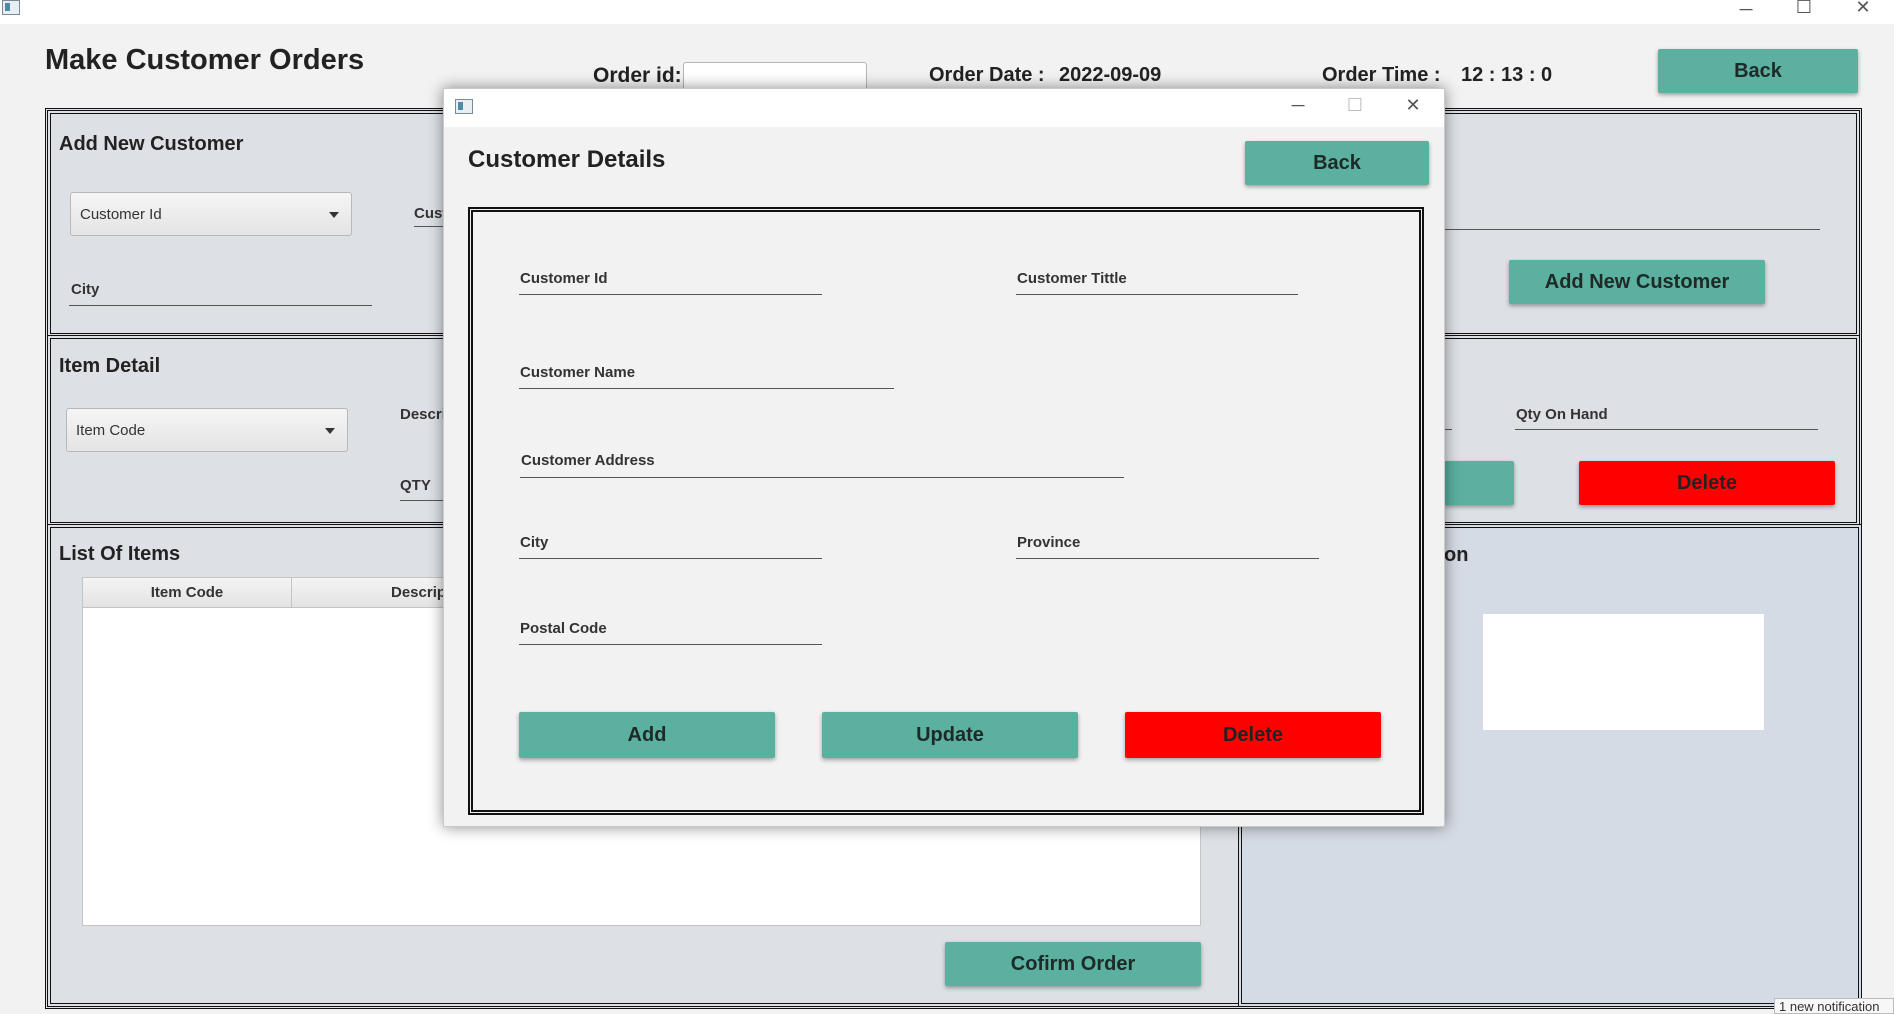 This screenshot has width=1894, height=1014. Describe the element at coordinates (187, 592) in the screenshot. I see `column-header-item-code: Item Code` at that location.